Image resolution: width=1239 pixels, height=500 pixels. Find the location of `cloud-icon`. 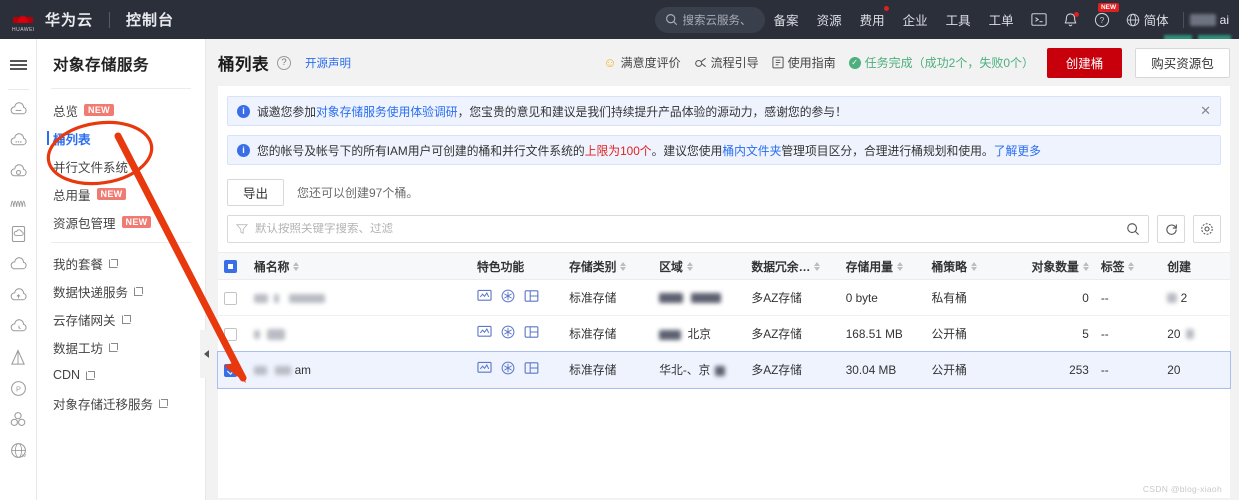

cloud-icon is located at coordinates (18, 264).